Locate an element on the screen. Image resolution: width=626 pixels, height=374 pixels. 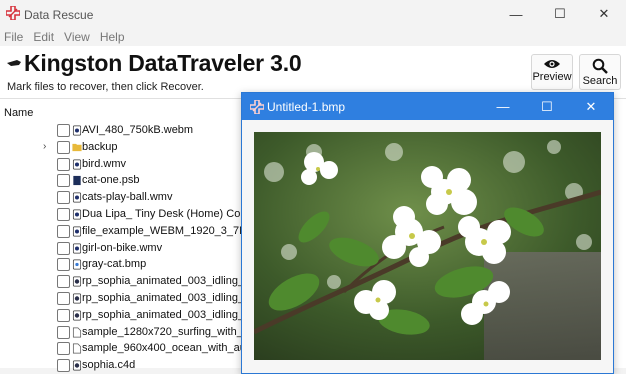
image-file-icon is located at coordinates (77, 264).